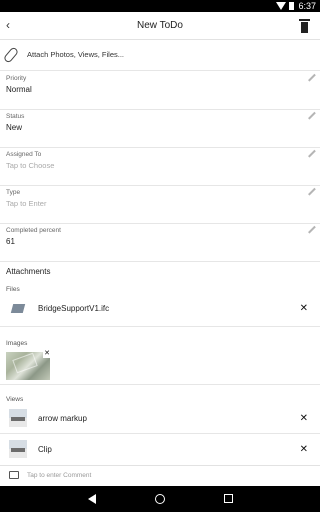 The width and height of the screenshot is (320, 512). I want to click on field-value: Tap to Enter, so click(26, 203).